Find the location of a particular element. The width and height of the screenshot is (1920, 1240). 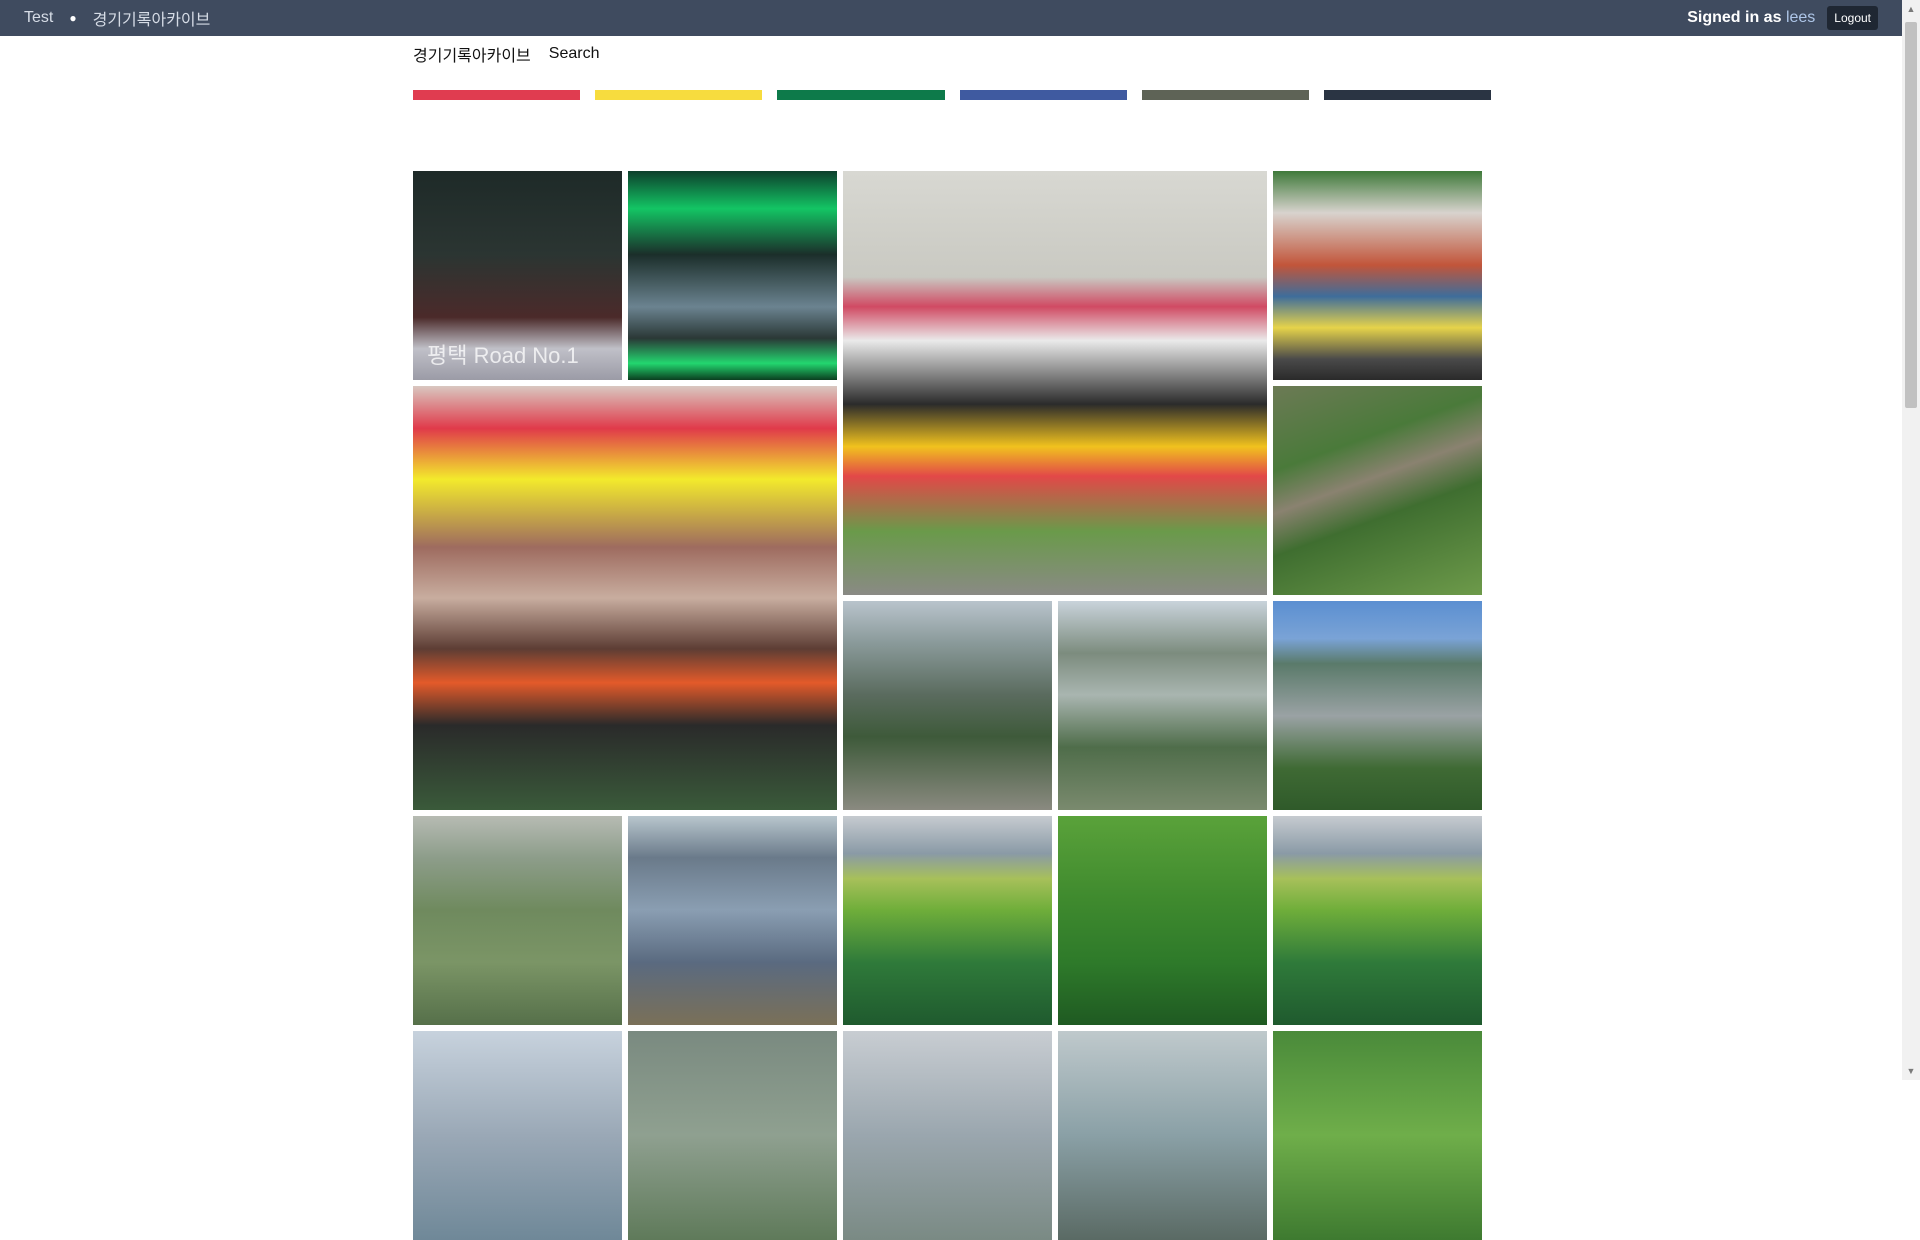

scroll-down-arrow-icon: ▼ is located at coordinates (1911, 1071).